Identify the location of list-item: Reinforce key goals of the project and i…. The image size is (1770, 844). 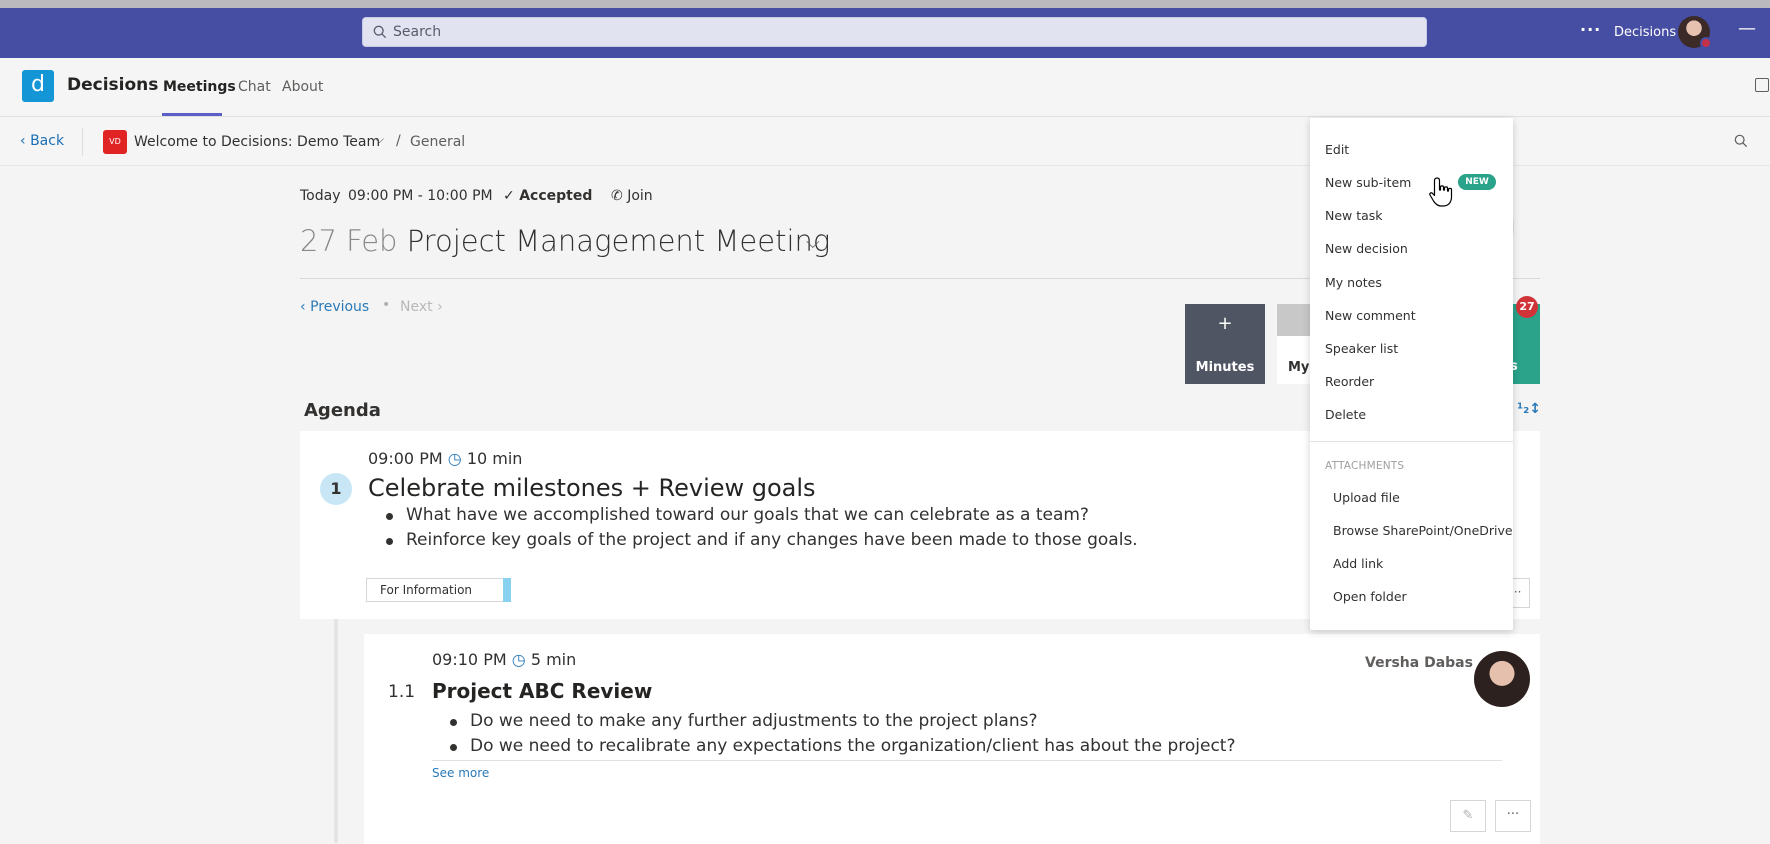
(761, 540).